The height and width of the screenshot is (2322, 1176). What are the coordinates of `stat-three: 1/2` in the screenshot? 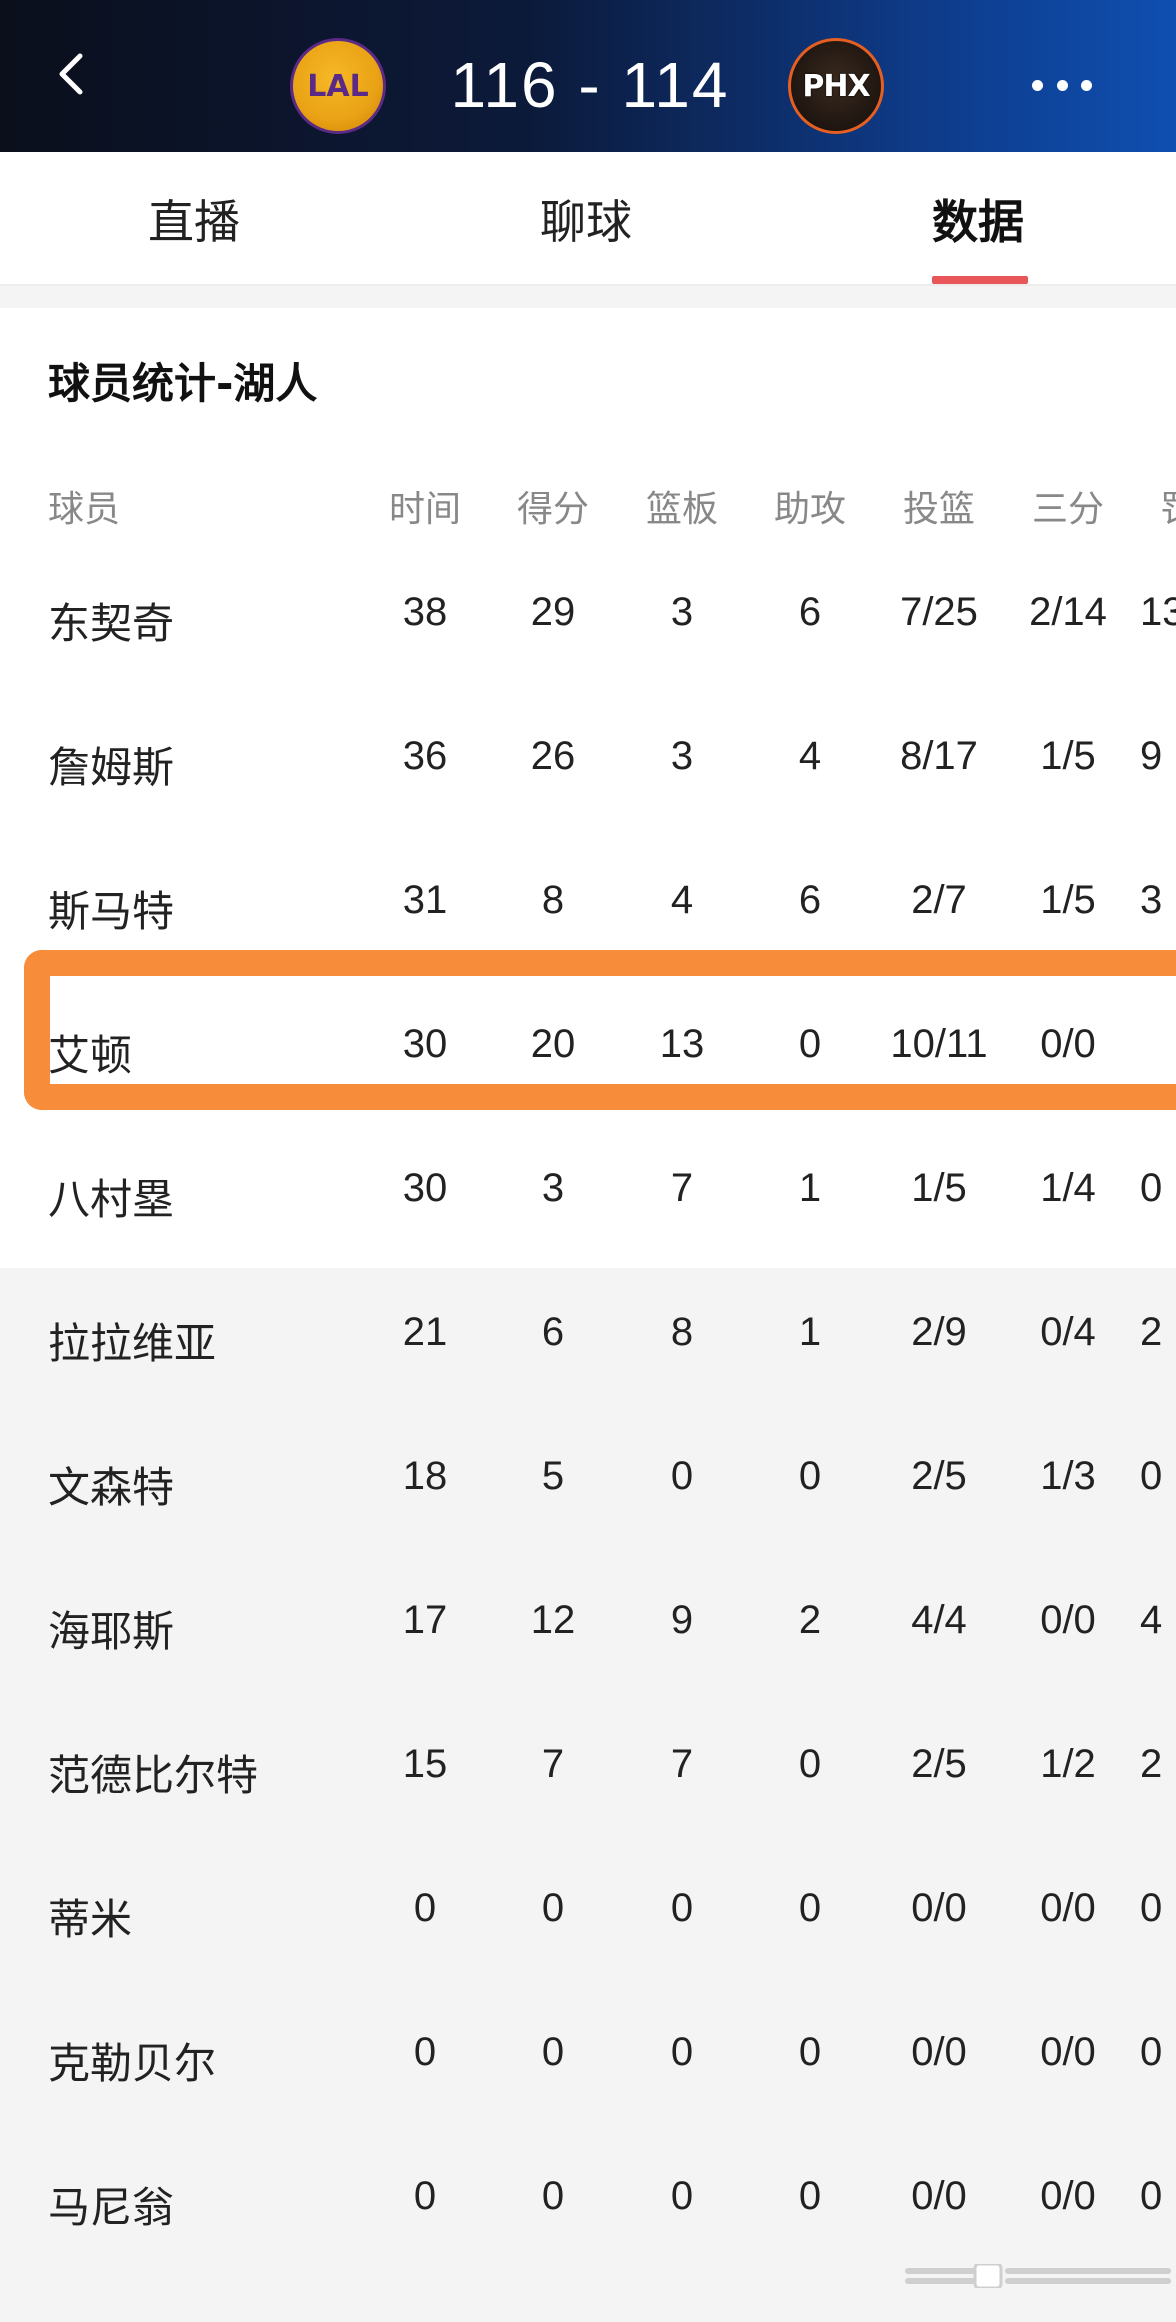 It's located at (1068, 1764).